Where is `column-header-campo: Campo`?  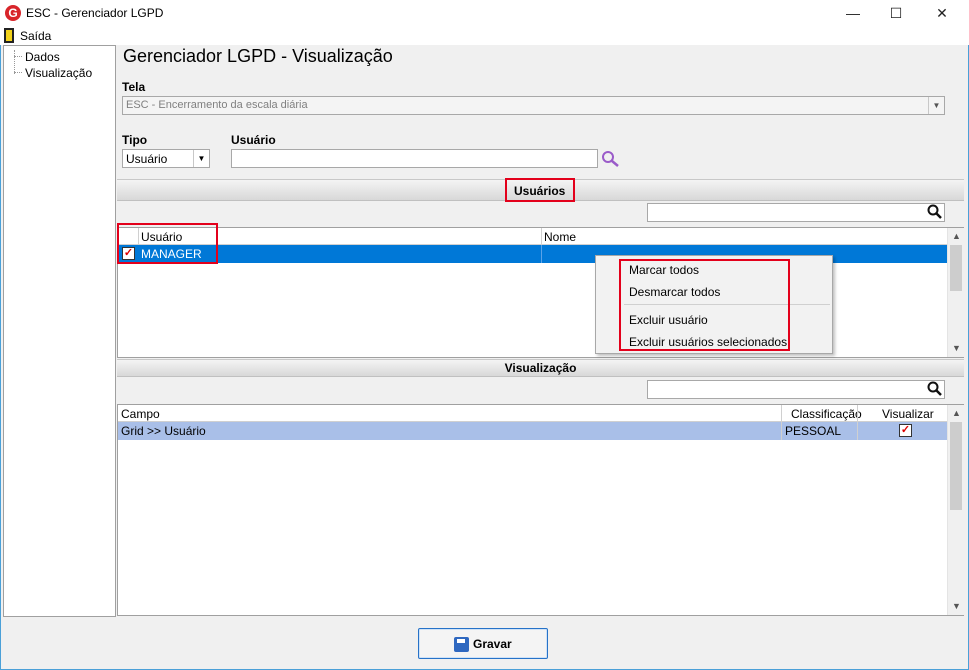 column-header-campo: Campo is located at coordinates (140, 414).